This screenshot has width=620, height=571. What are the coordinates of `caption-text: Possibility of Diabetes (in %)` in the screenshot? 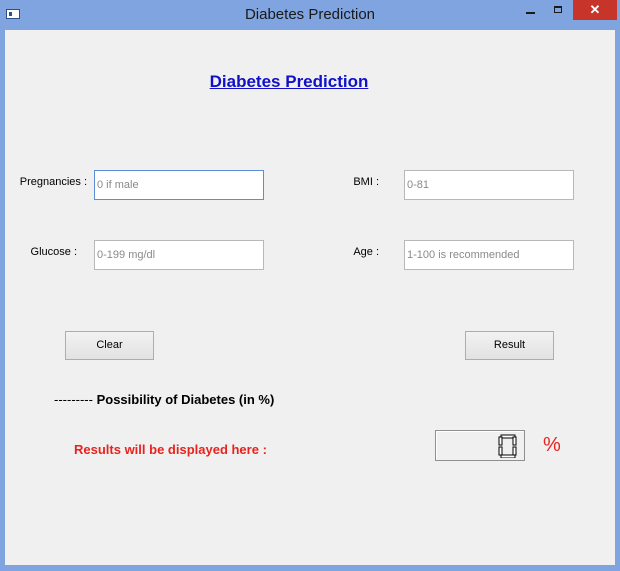 It's located at (185, 399).